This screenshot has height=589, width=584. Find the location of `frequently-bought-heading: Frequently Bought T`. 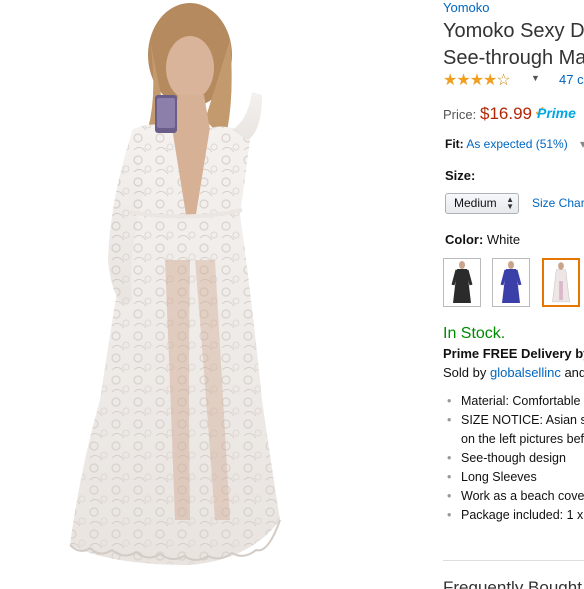

frequently-bought-heading: Frequently Bought T is located at coordinates (513, 583).